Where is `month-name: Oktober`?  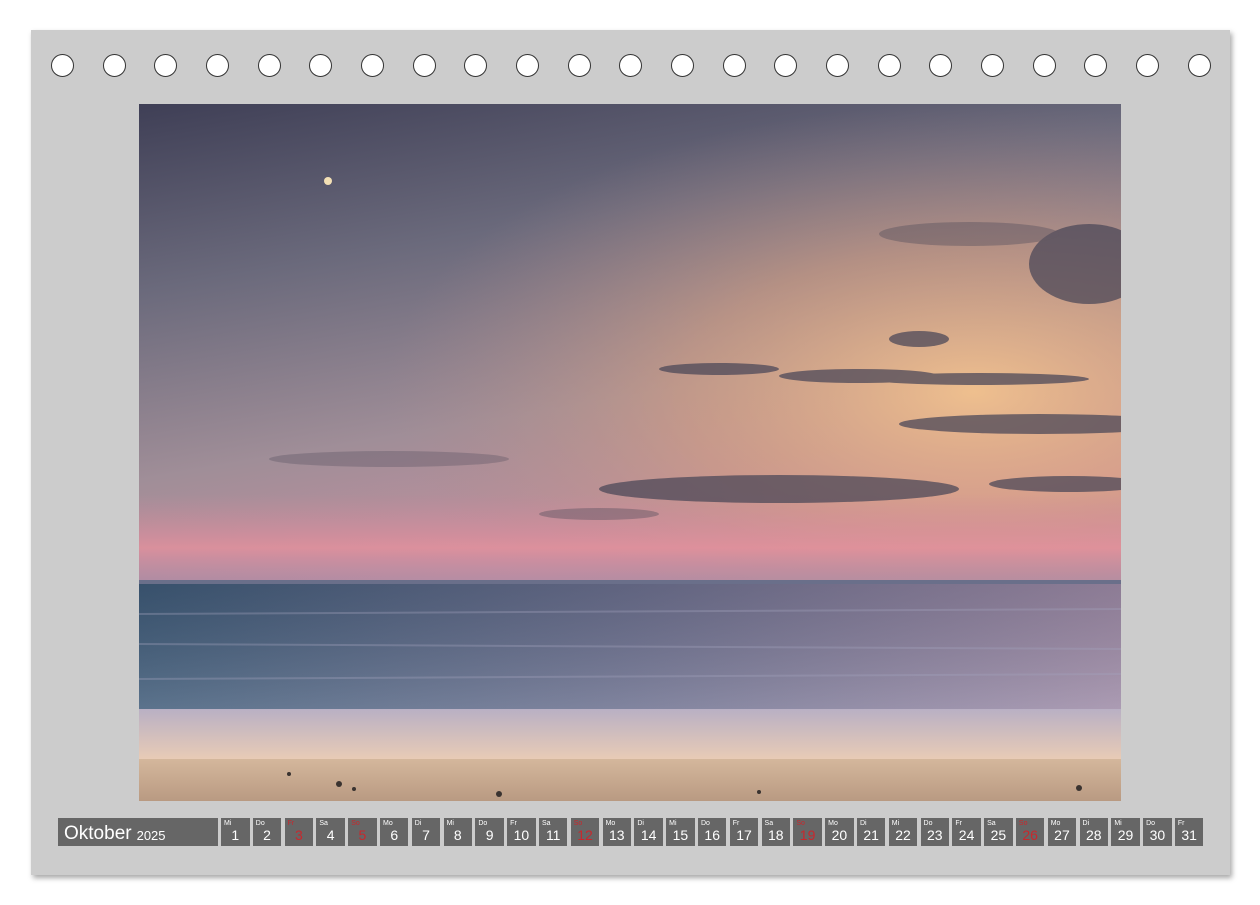
month-name: Oktober is located at coordinates (98, 833).